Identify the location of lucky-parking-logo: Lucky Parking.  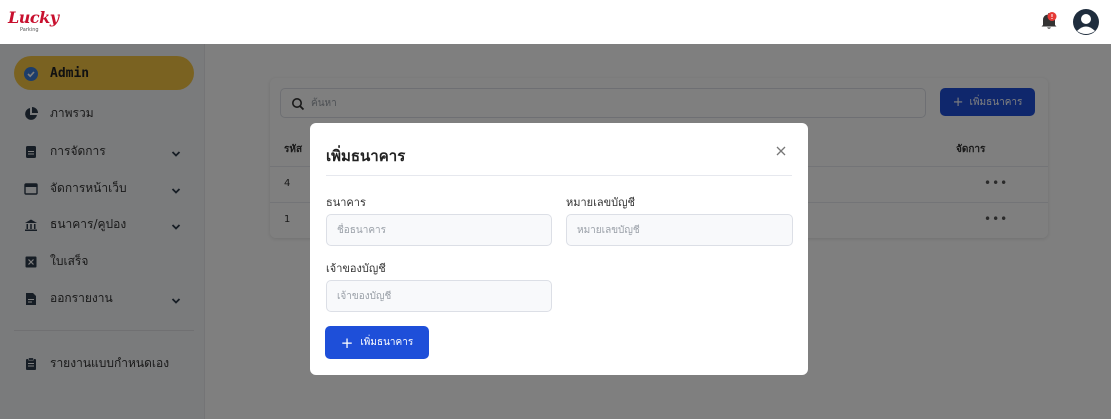
(33, 21).